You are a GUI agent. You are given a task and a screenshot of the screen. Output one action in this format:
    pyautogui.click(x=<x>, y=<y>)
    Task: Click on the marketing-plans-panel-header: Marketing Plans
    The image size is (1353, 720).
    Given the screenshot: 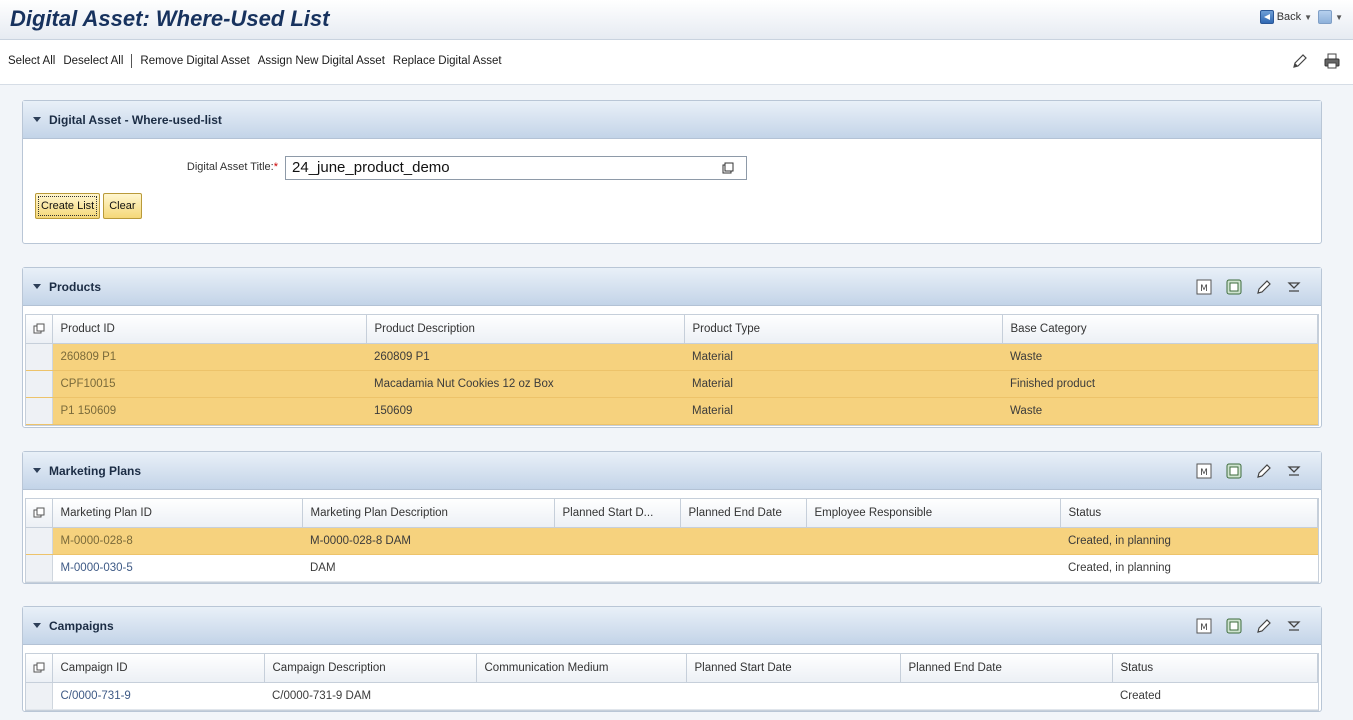 What is the action you would take?
    pyautogui.click(x=672, y=471)
    